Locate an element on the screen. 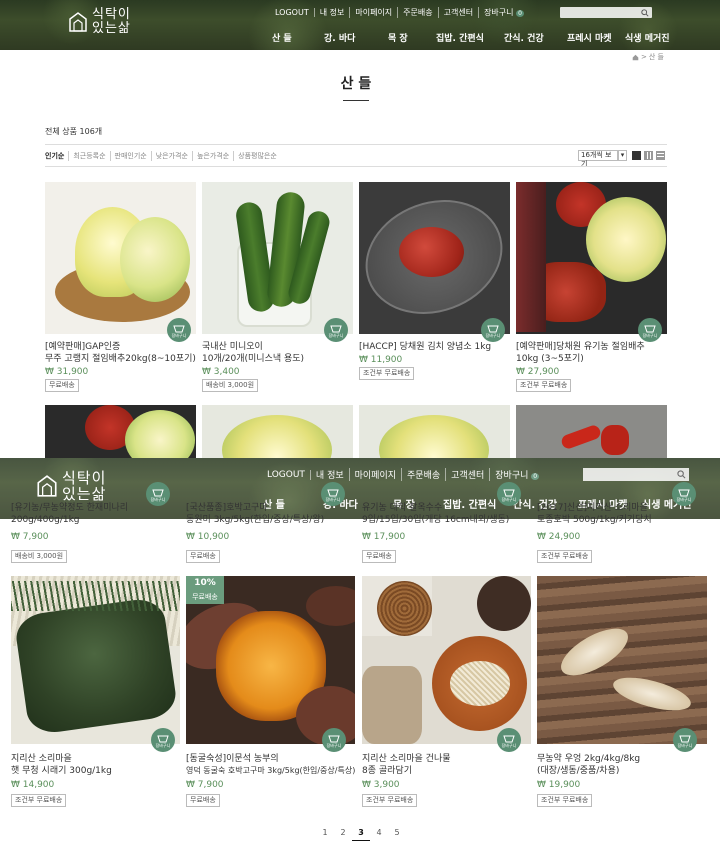 The height and width of the screenshot is (851, 720). page-4: 4 is located at coordinates (379, 834).